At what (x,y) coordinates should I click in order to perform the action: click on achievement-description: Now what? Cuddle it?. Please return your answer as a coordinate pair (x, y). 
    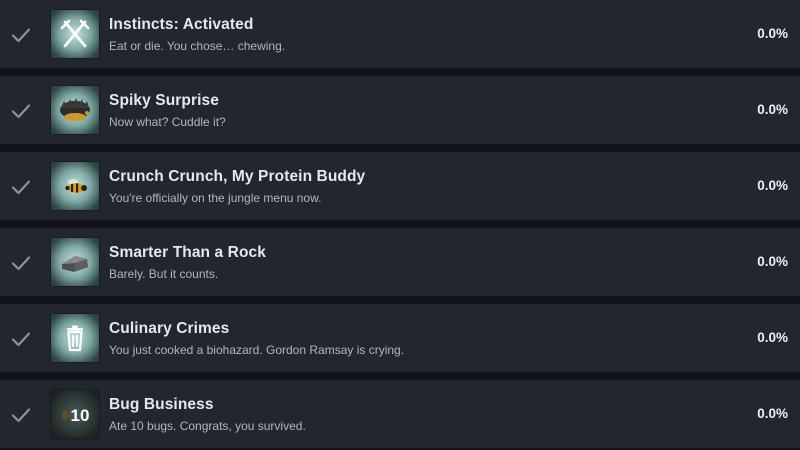
    Looking at the image, I should click on (167, 122).